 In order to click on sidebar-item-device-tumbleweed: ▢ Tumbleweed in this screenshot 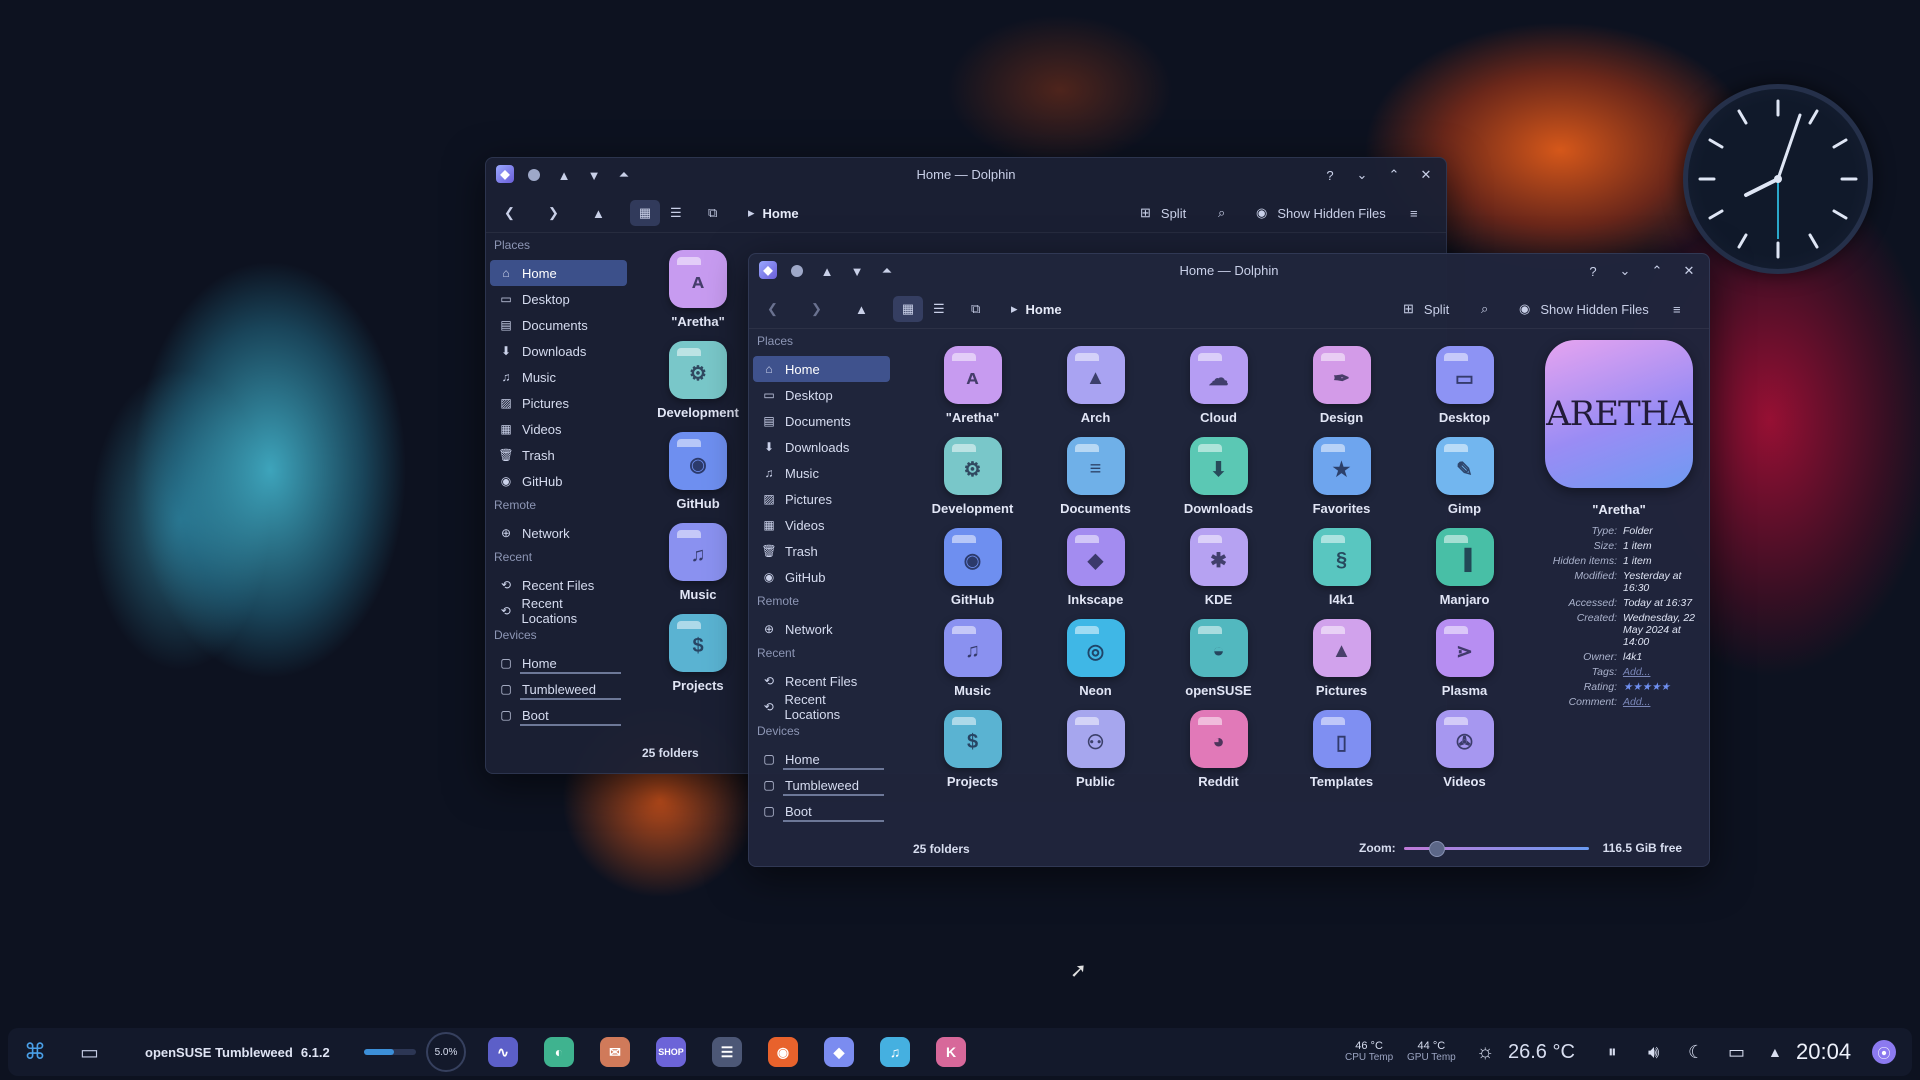, I will do `click(558, 689)`.